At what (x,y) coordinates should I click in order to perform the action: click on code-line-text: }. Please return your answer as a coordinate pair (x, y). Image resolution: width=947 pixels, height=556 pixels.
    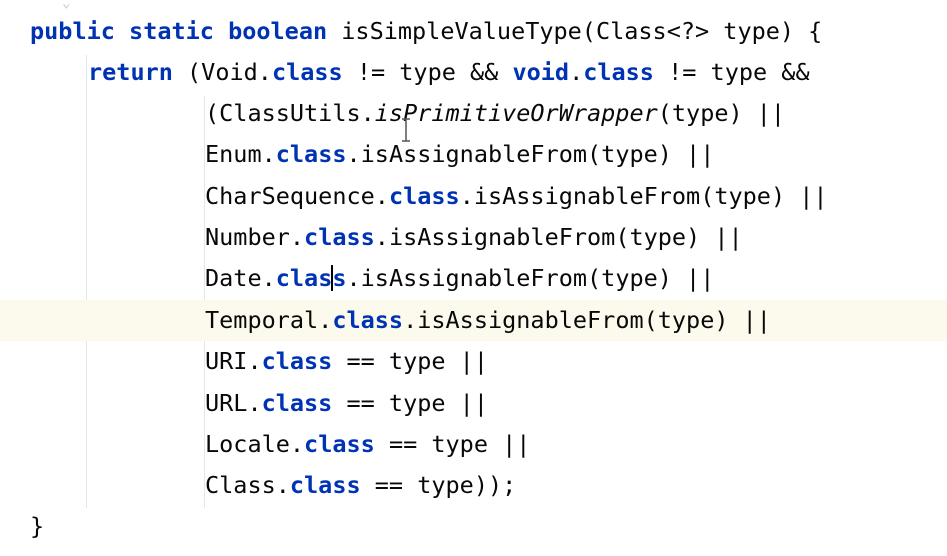
    Looking at the image, I should click on (37, 526).